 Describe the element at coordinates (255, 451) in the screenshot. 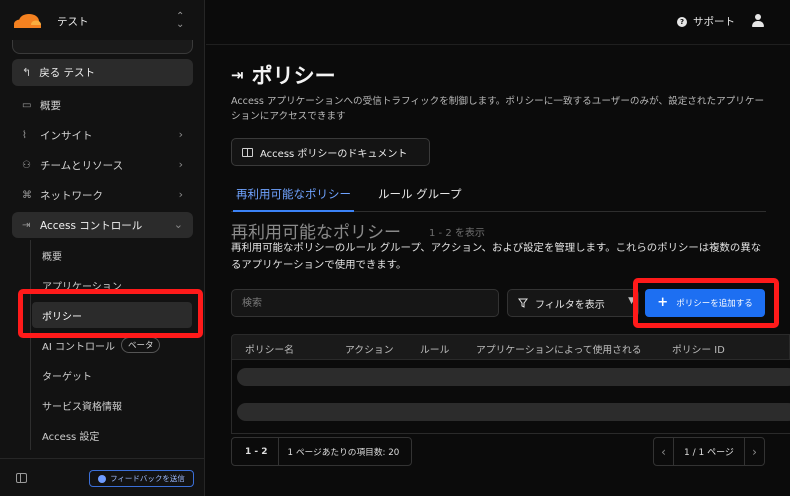

I see `pagination-range: 1 - 2` at that location.